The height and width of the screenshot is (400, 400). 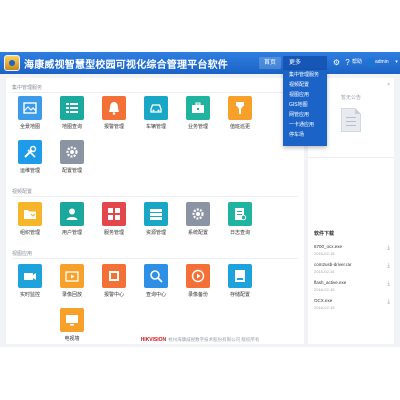 I want to click on tile-system-config: 系统配置, so click(x=198, y=223).